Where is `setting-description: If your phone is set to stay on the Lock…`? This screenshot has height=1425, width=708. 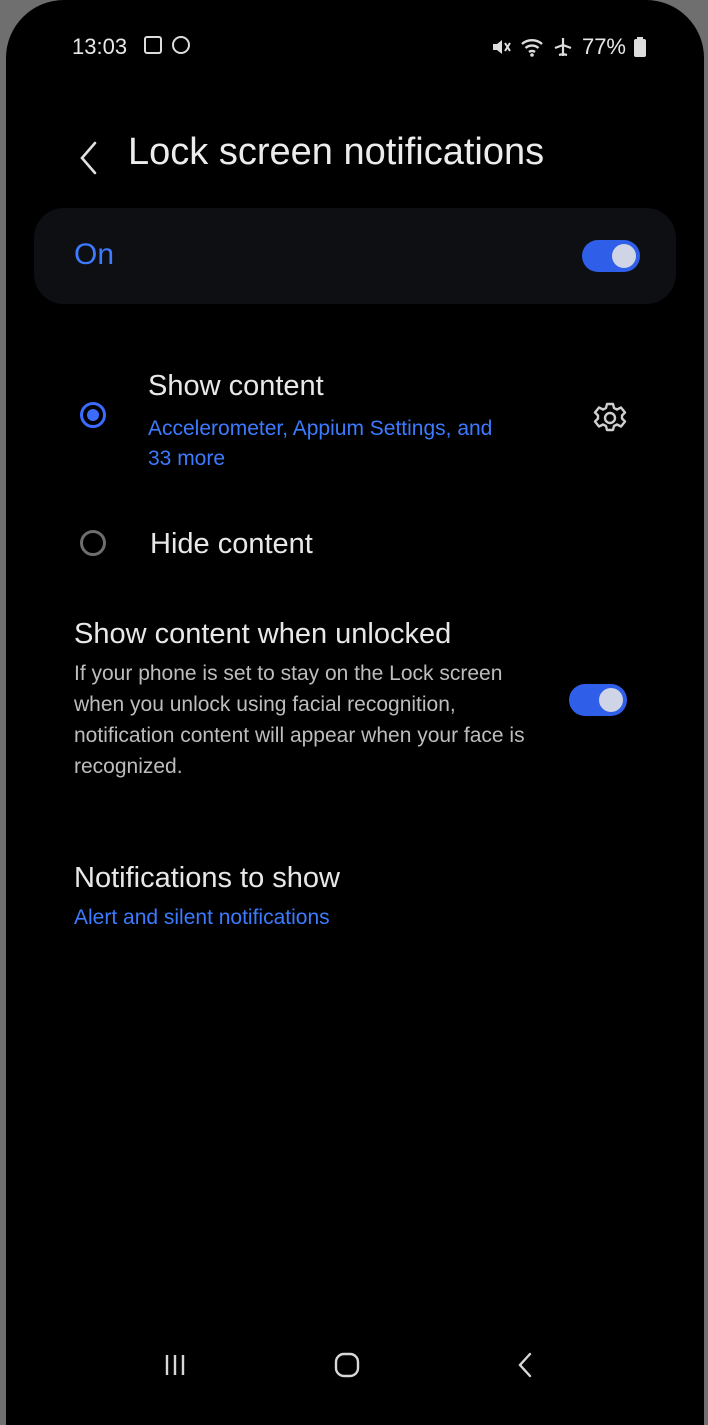
setting-description: If your phone is set to stay on the Lock… is located at coordinates (299, 720).